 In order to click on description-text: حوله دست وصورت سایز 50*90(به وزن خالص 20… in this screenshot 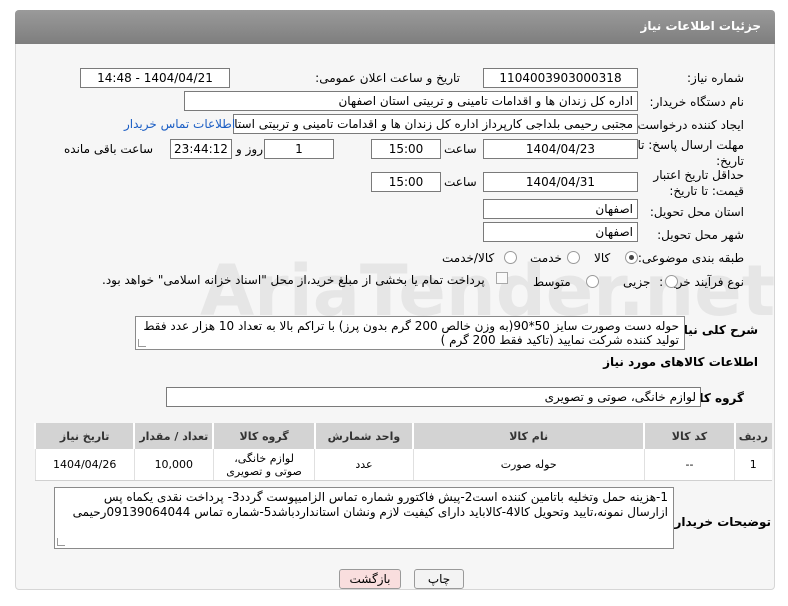, I will do `click(410, 333)`.